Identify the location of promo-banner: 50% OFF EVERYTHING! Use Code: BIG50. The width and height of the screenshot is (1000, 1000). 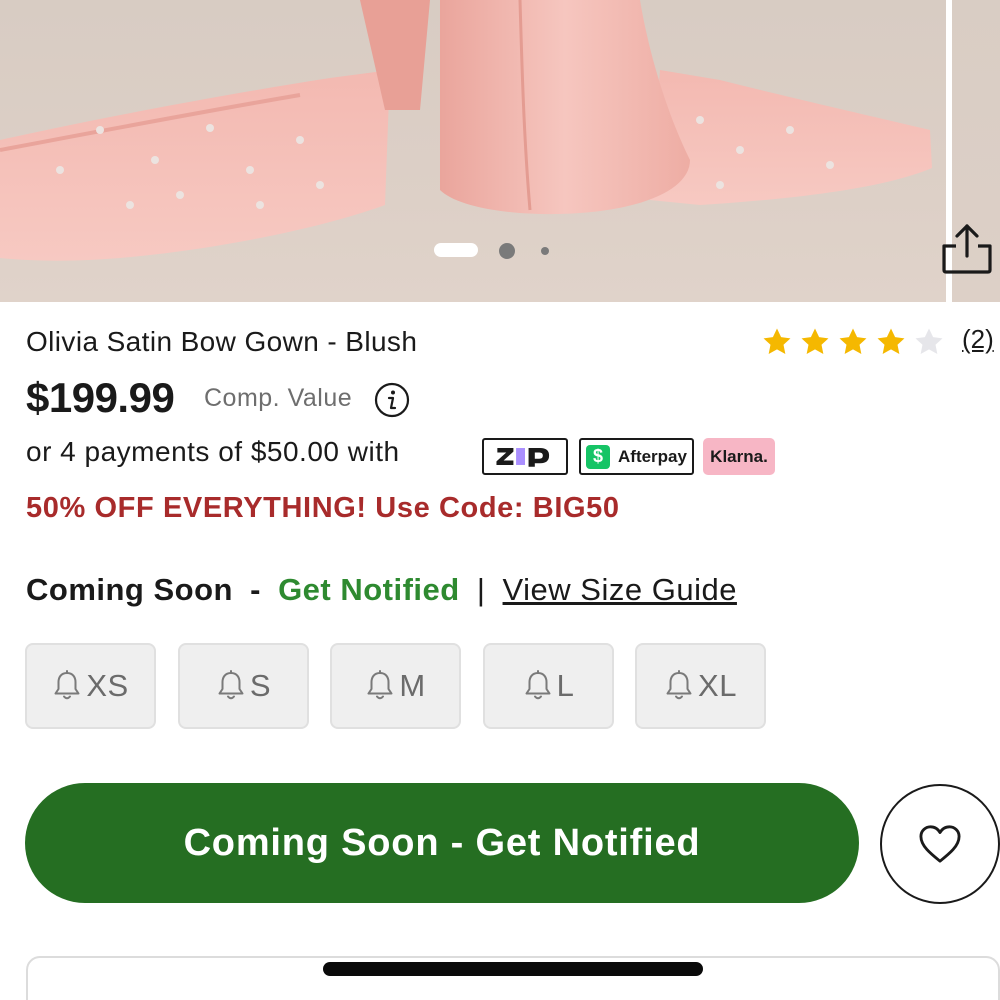
(323, 508).